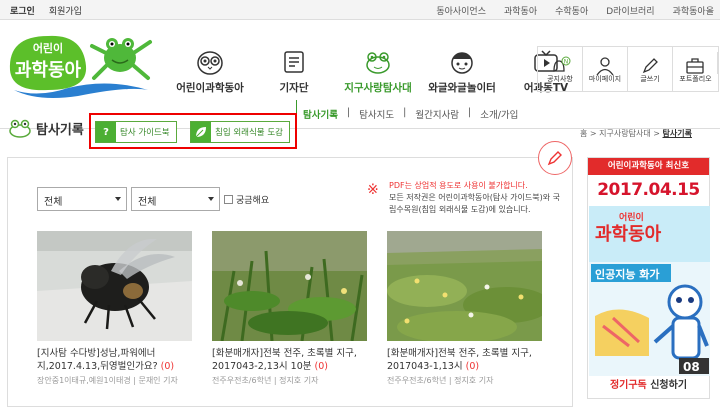 The image size is (720, 407). What do you see at coordinates (210, 88) in the screenshot?
I see `nav-label: 어린이과학동아` at bounding box center [210, 88].